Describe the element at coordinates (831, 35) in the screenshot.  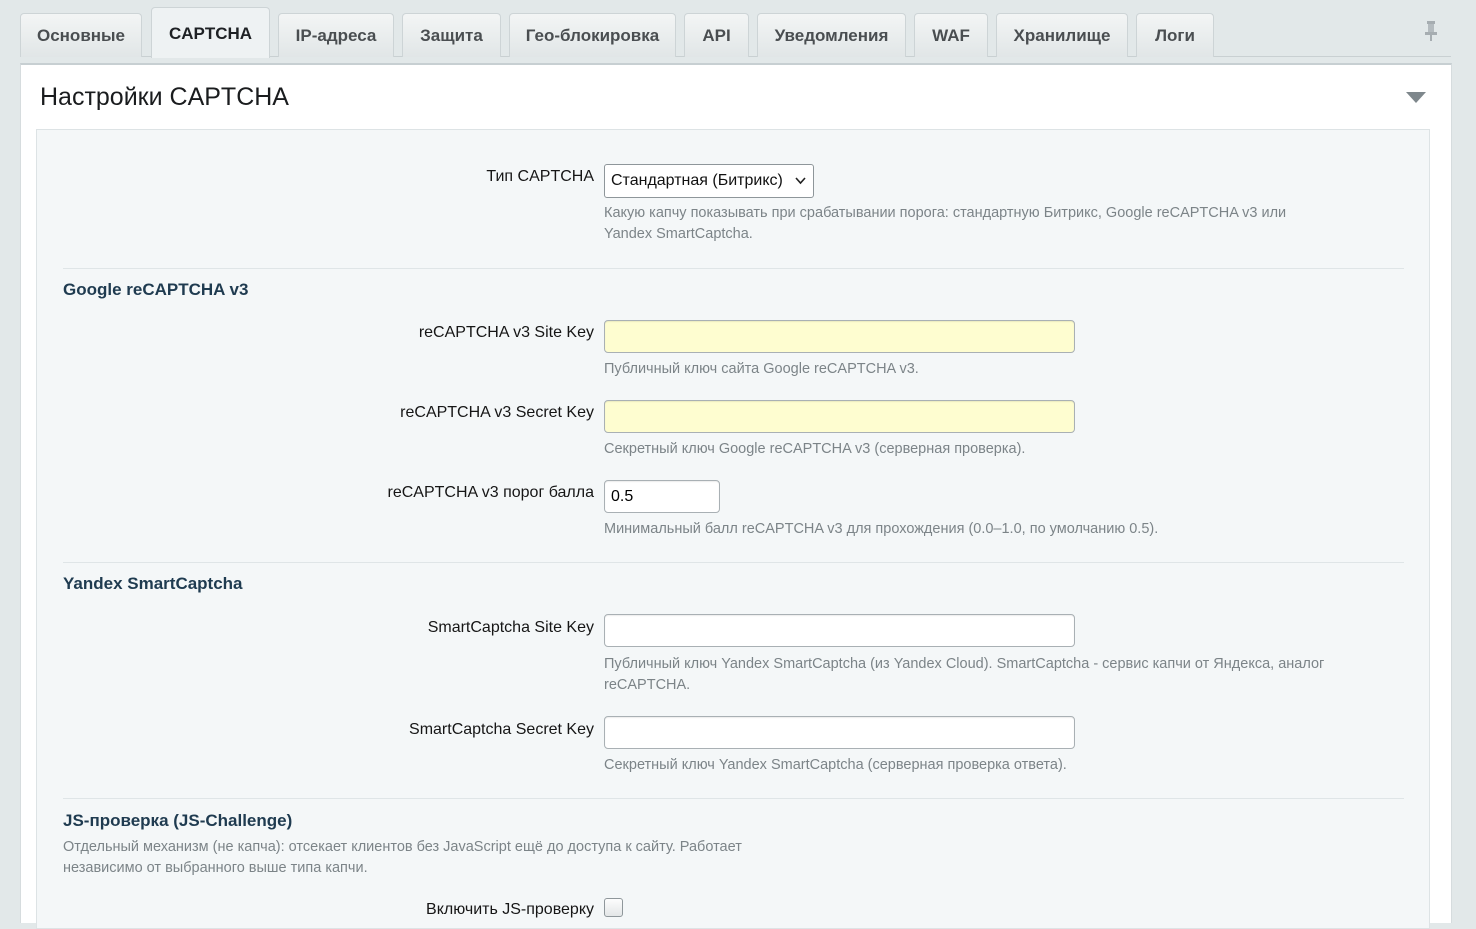
I see `tab-notifications: Уведомления` at that location.